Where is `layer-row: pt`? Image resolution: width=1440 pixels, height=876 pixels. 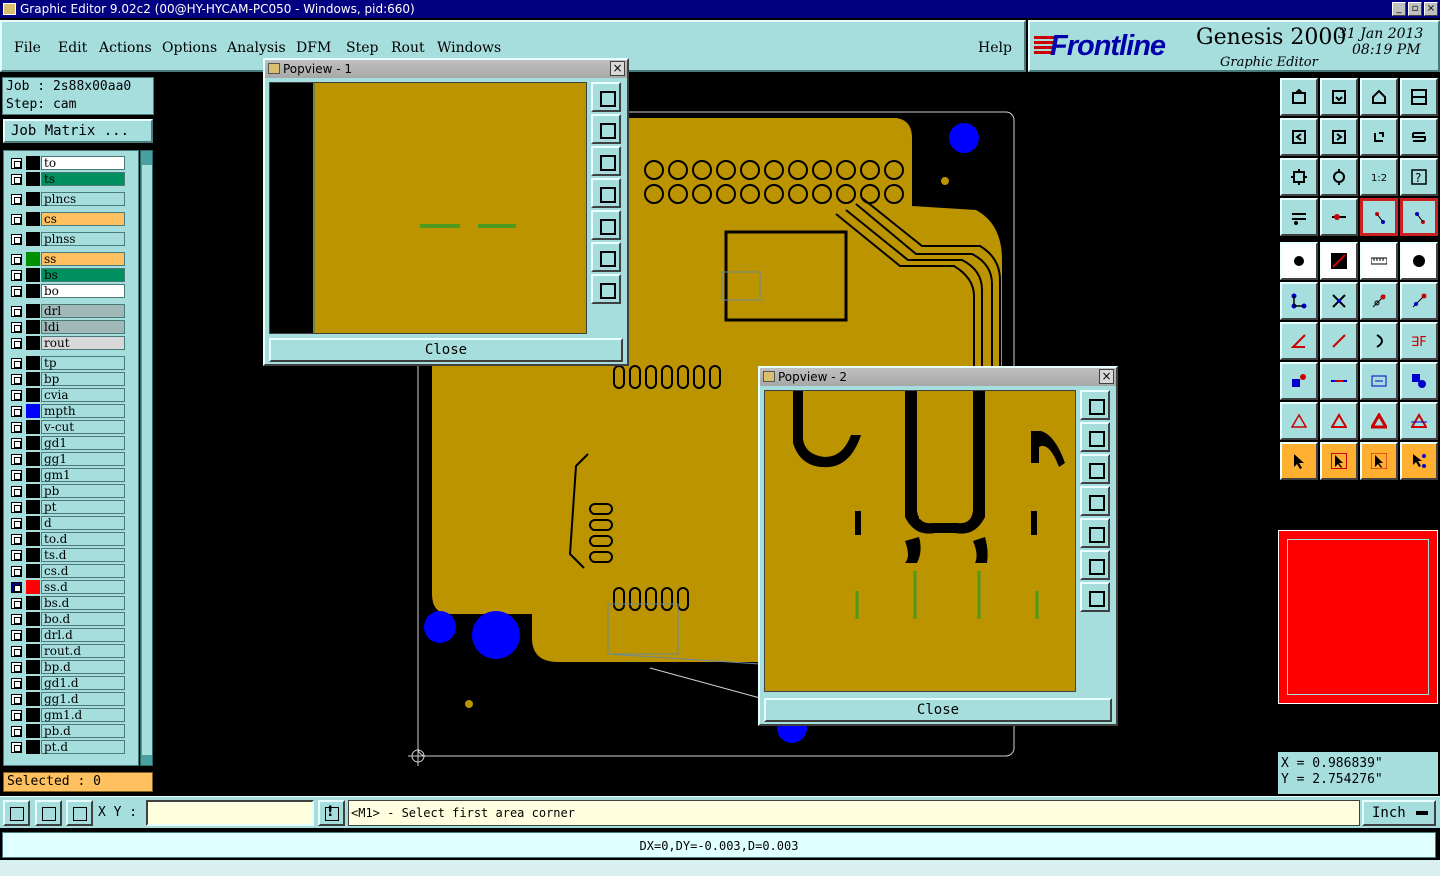 layer-row: pt is located at coordinates (71, 507).